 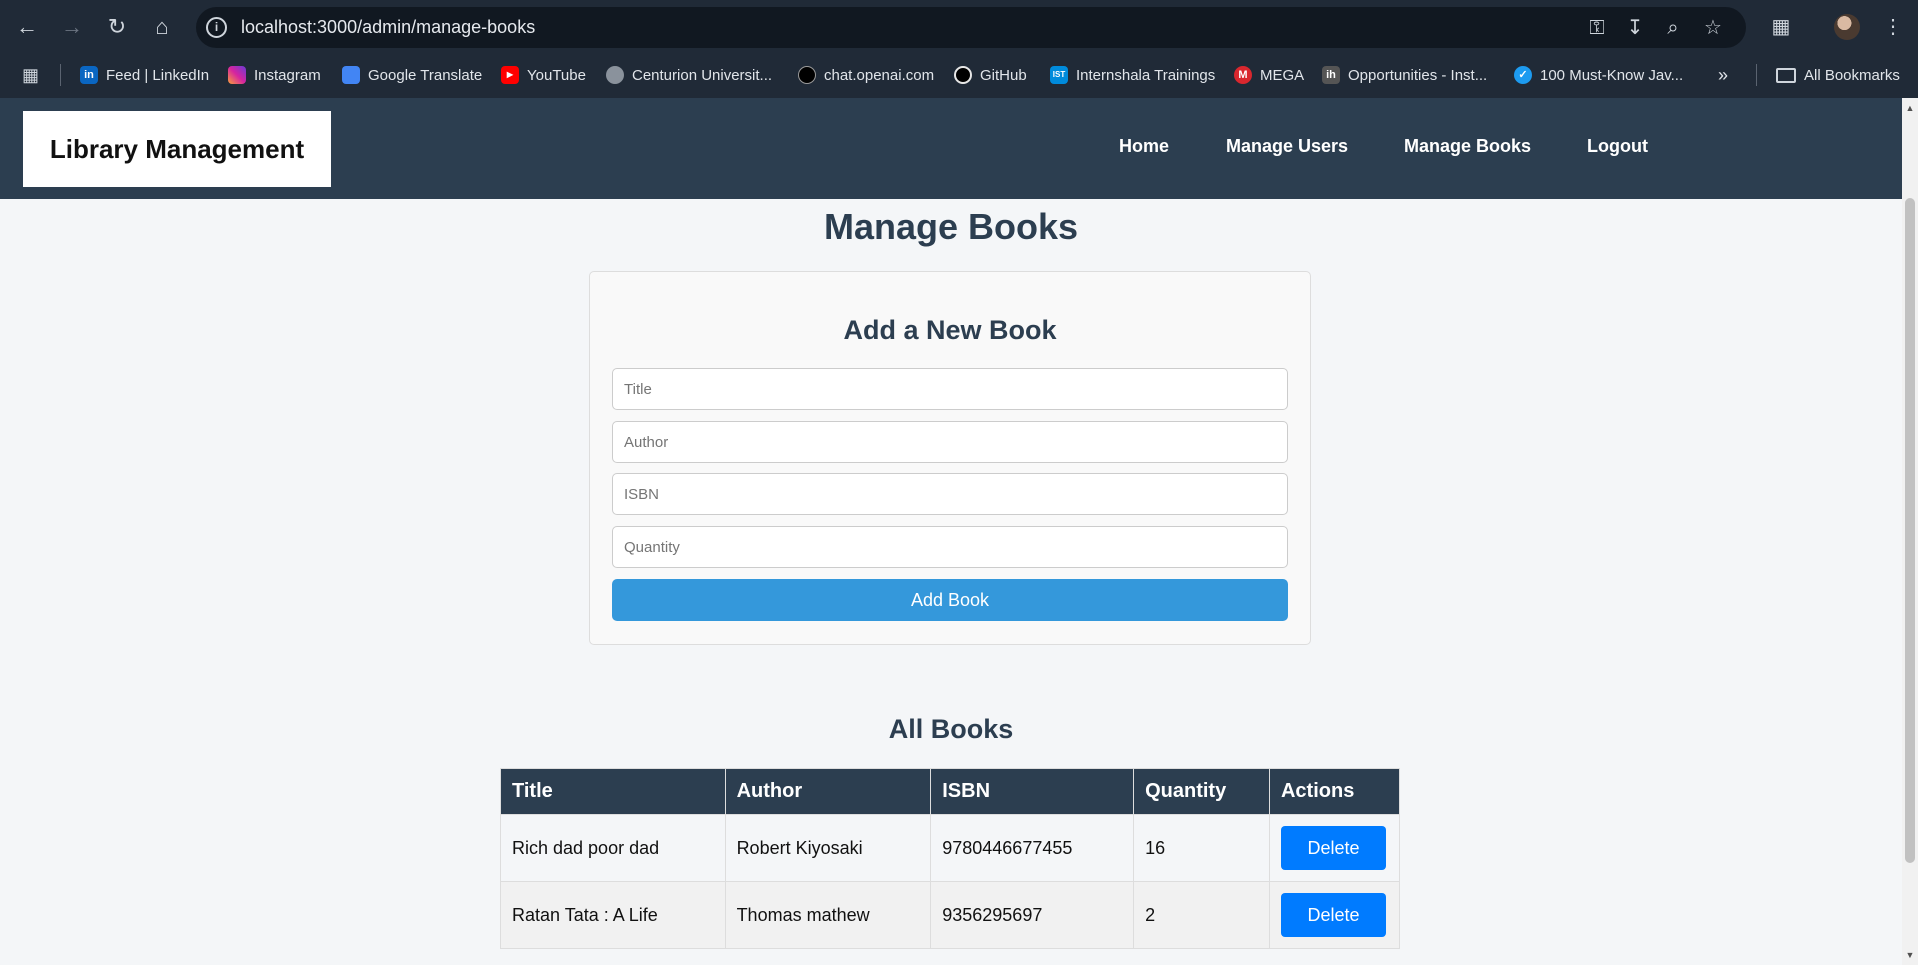 What do you see at coordinates (1723, 75) in the screenshot?
I see `more-bookmarks-chevron-icon: »` at bounding box center [1723, 75].